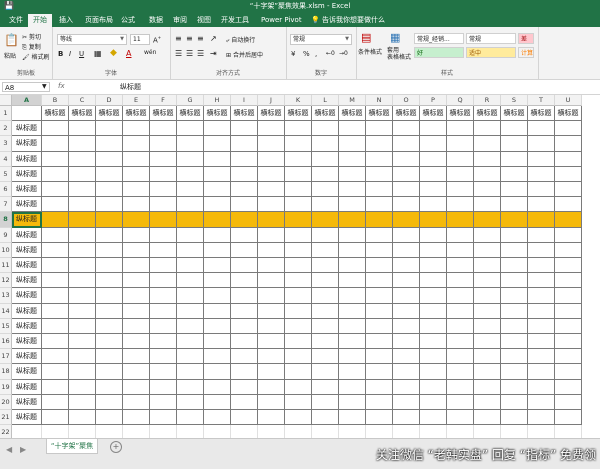 This screenshot has width=600, height=469. I want to click on cell-O20, so click(406, 402).